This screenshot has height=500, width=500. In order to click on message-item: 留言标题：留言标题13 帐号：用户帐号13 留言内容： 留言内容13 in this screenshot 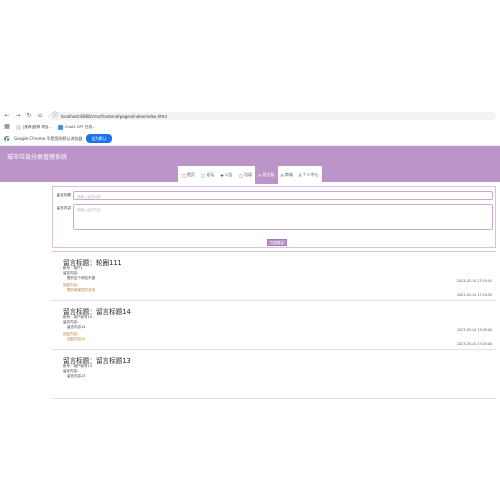, I will do `click(274, 374)`.